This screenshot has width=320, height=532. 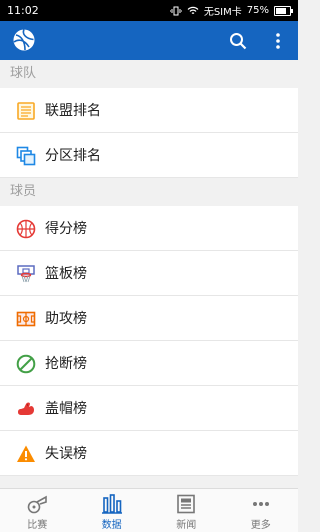 I want to click on row-label: 助攻榜, so click(x=66, y=319).